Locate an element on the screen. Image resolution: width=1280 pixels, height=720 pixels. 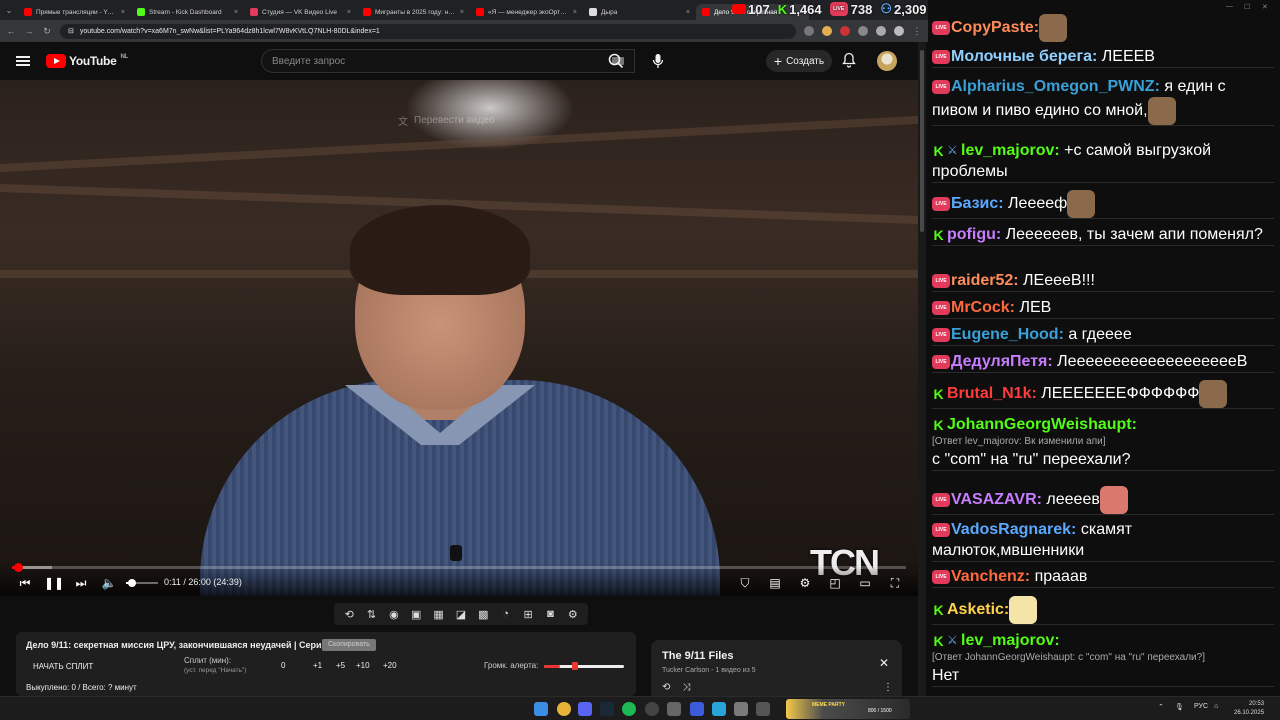
back-icon: ← is located at coordinates (11, 31).